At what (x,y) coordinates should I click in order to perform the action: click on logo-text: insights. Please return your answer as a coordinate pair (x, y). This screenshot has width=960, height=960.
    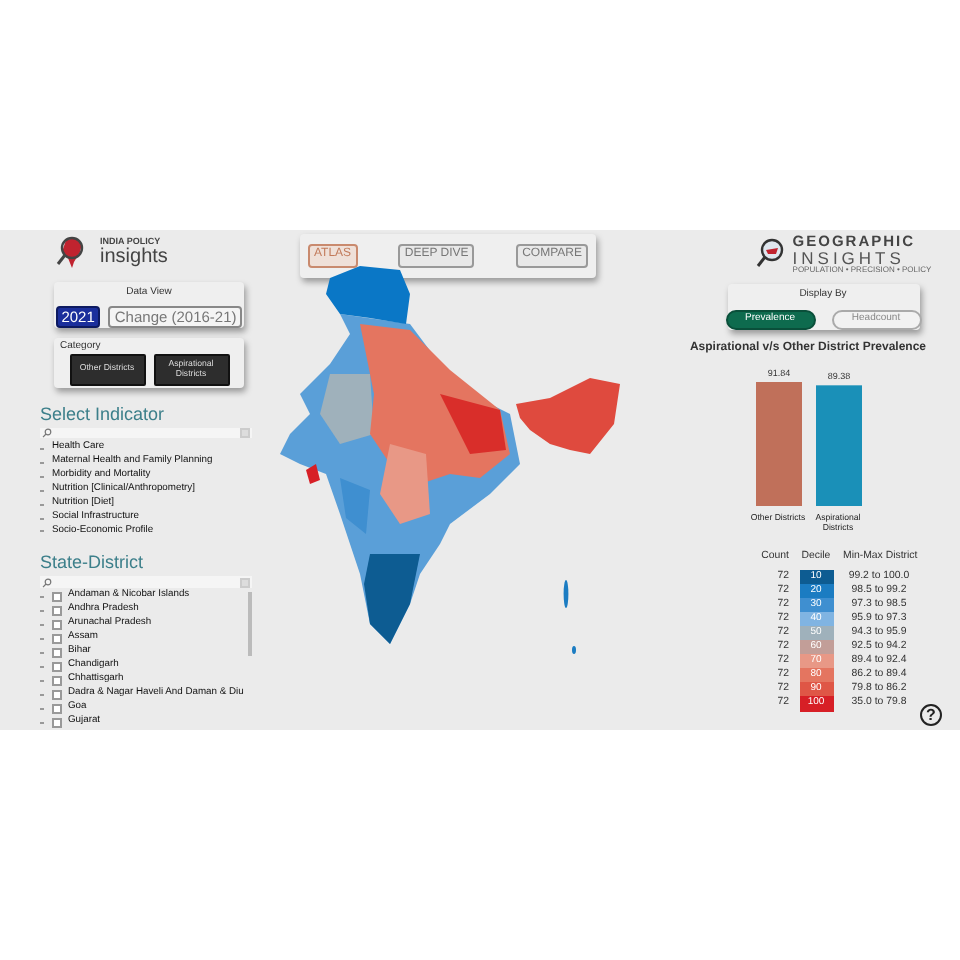
    Looking at the image, I should click on (134, 257).